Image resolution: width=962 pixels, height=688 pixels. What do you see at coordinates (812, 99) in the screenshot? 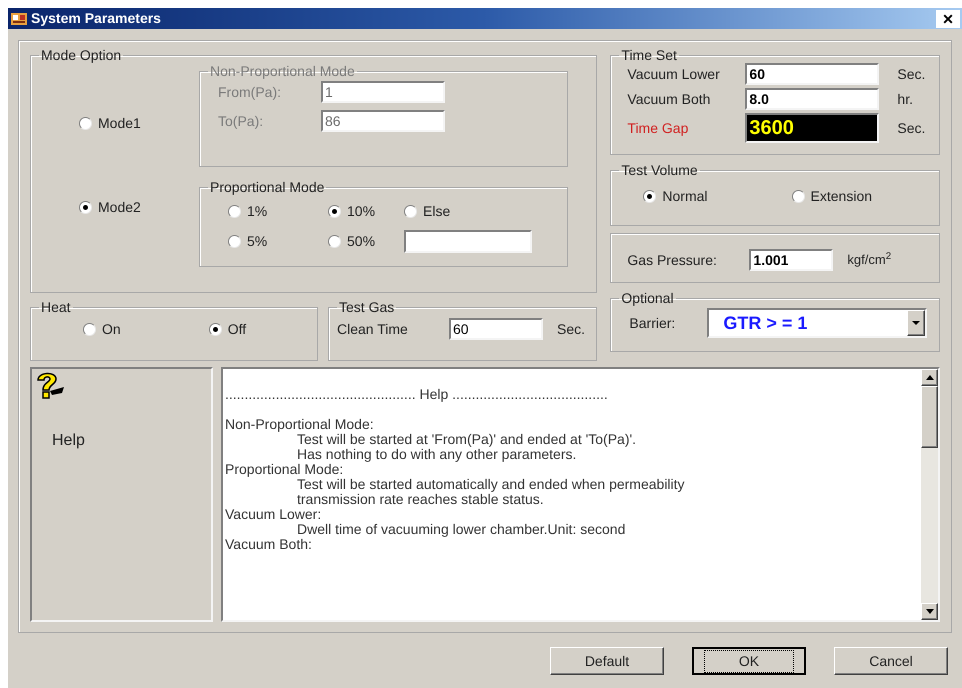
I see `input-field: 8.0` at bounding box center [812, 99].